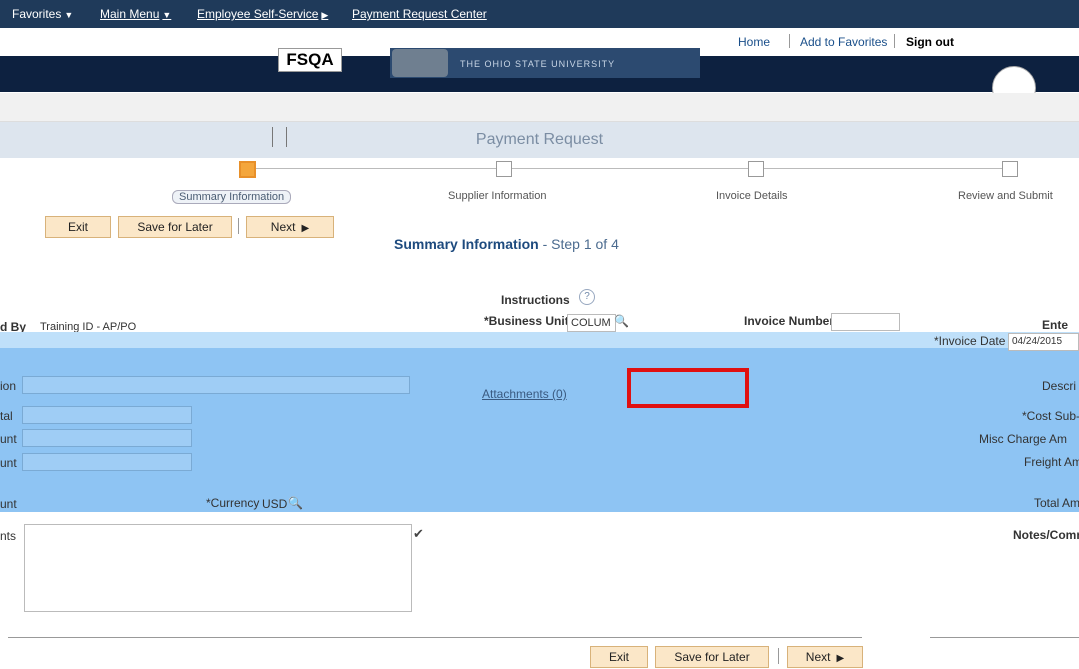 This screenshot has width=1079, height=669. I want to click on attachments-link: Attachments (0), so click(524, 394).